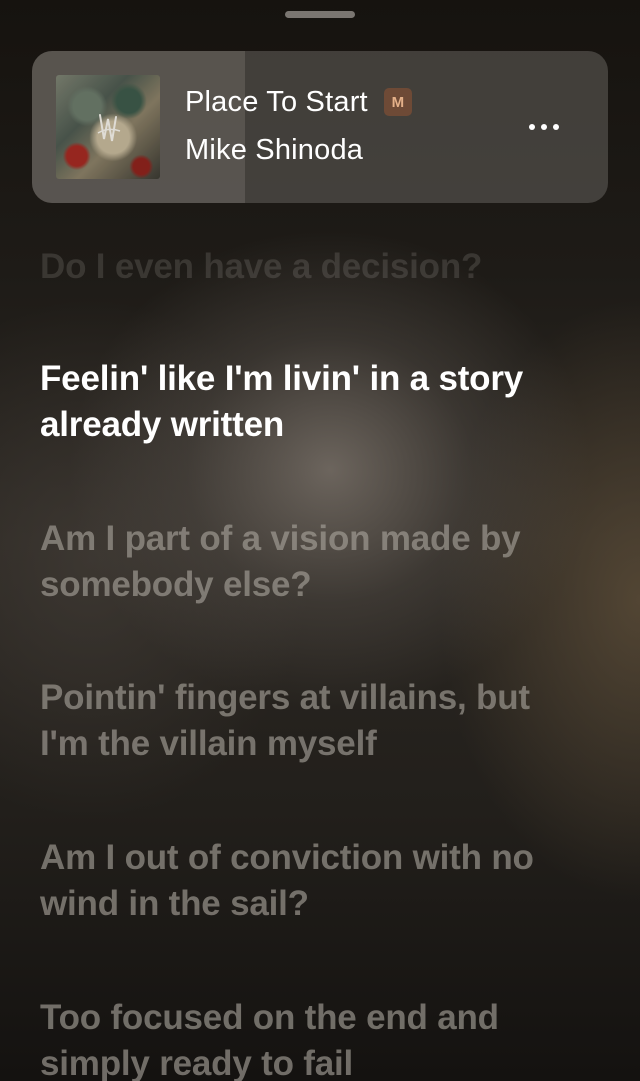 This screenshot has height=1081, width=640. I want to click on artist-name: Mike Shinoda, so click(274, 150).